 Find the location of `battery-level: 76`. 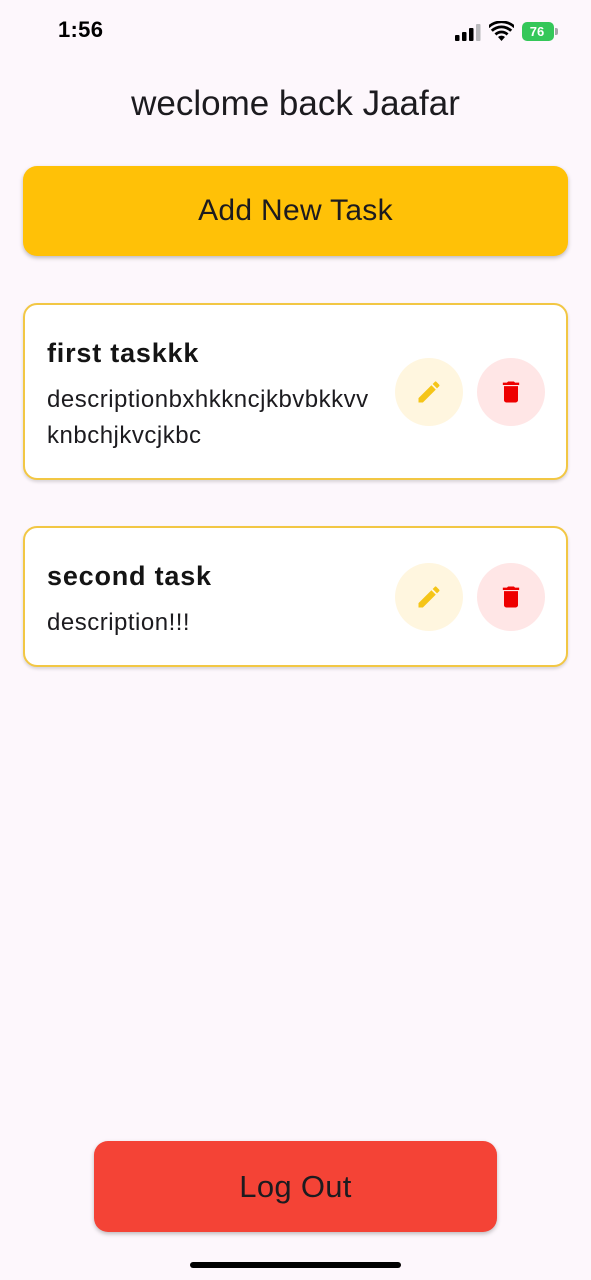

battery-level: 76 is located at coordinates (538, 31).